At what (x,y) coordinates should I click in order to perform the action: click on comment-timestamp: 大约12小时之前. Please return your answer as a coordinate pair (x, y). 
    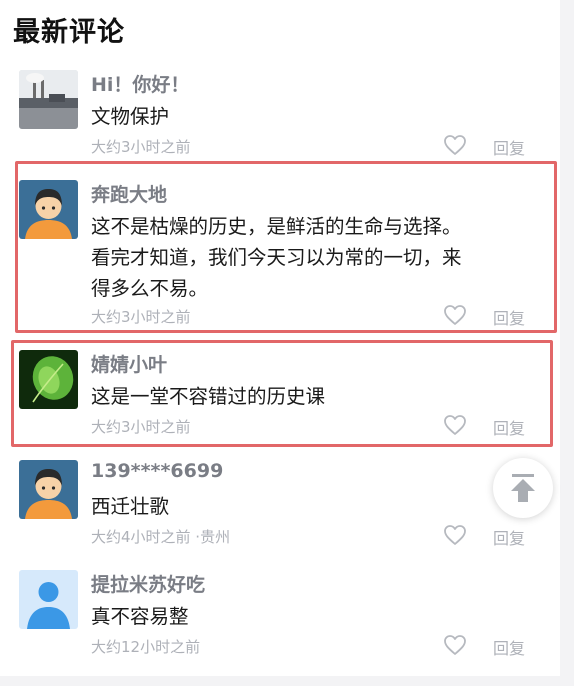
    Looking at the image, I should click on (146, 647).